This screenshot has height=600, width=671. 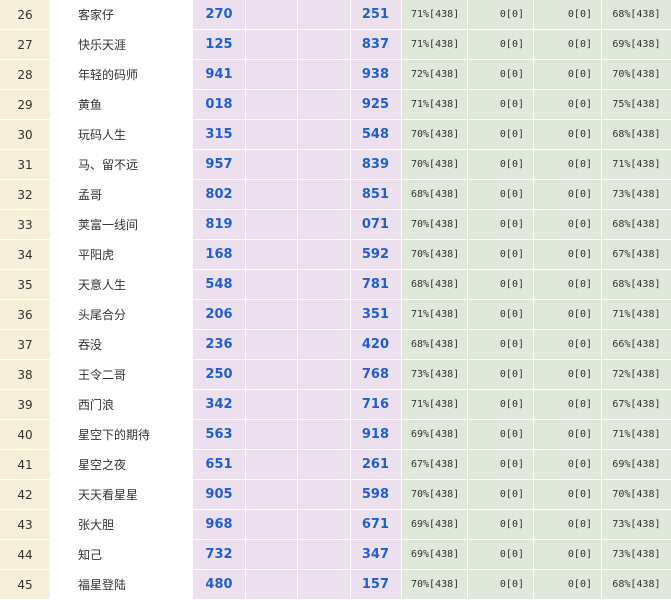 I want to click on player-name-link: 头尾合分, so click(x=122, y=315).